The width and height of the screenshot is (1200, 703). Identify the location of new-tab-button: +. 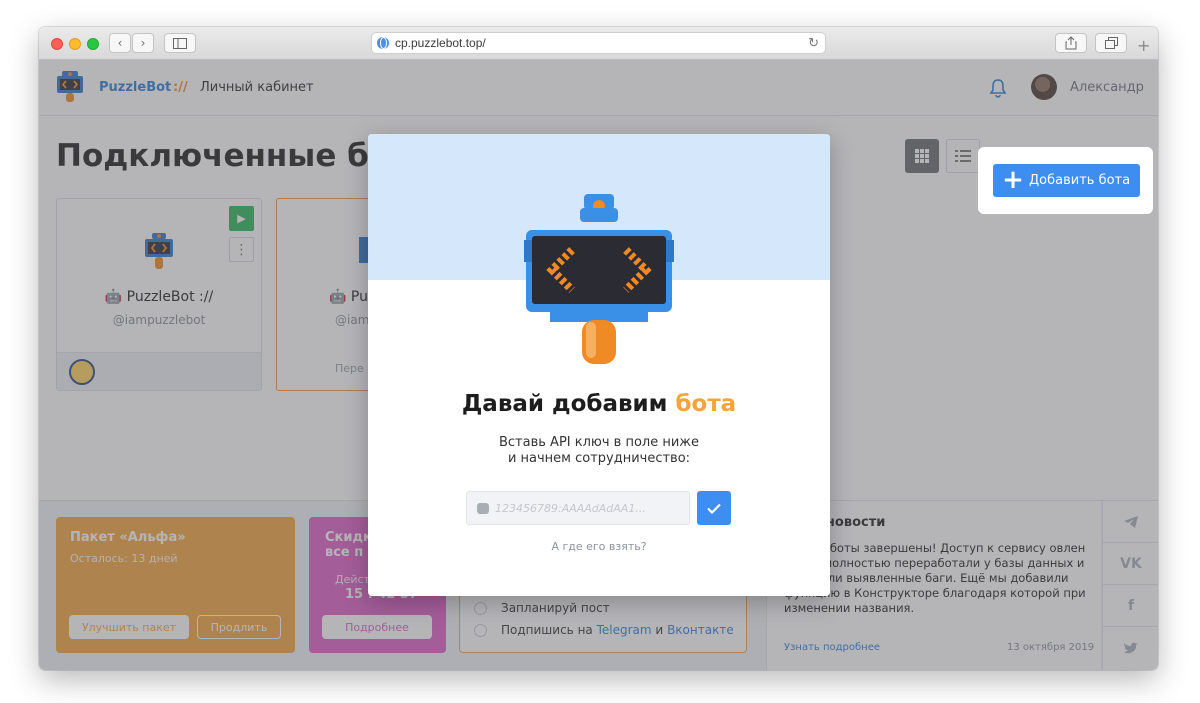
(1143, 45).